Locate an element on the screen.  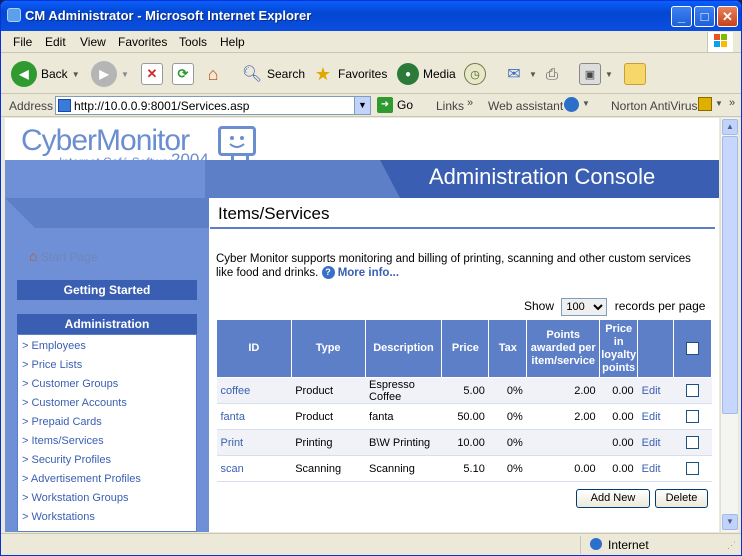
col-loyalty-price: Price in loyalty points is located at coordinates (619, 348).